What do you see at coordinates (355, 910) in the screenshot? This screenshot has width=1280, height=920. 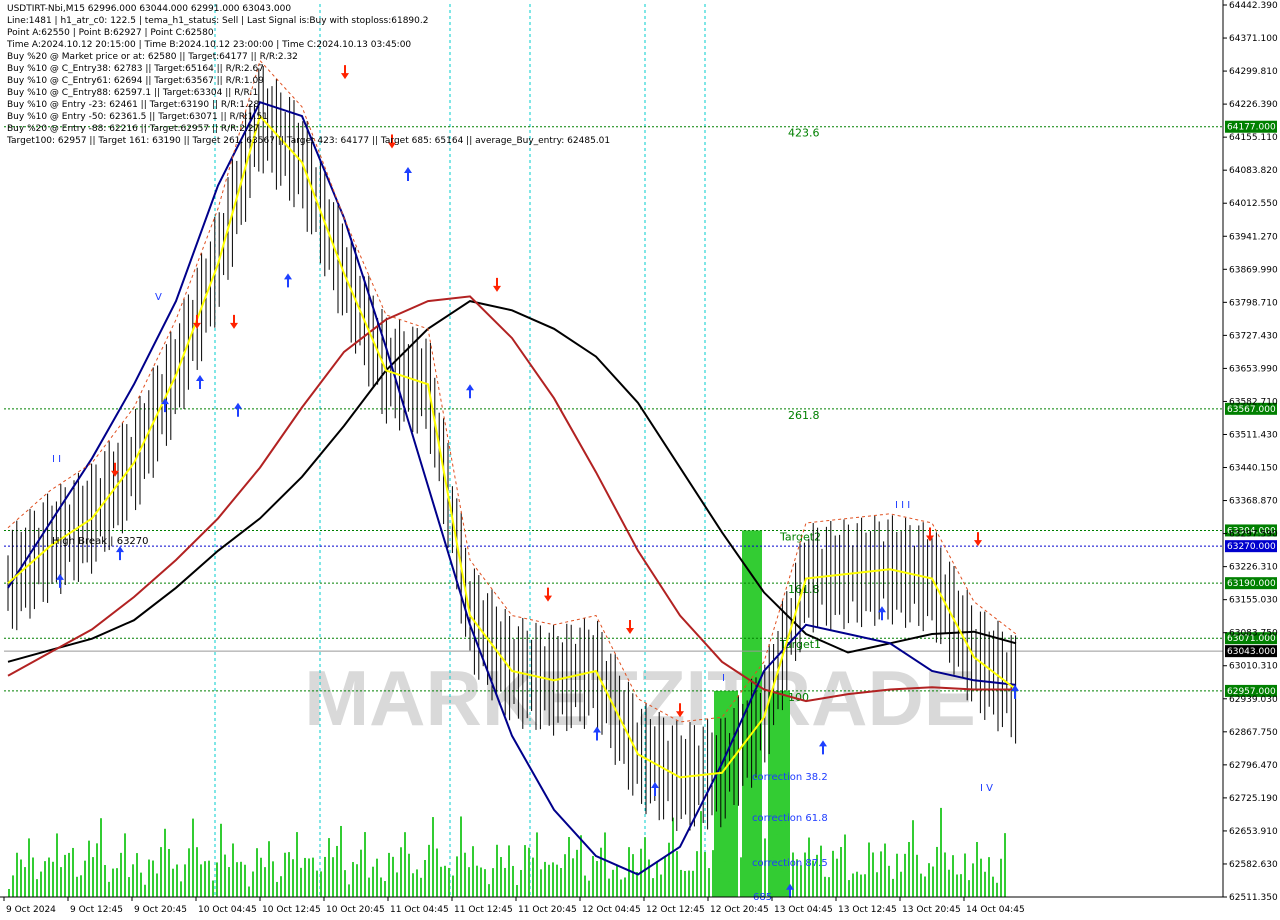 I see `x-tick-label: 10 Oct 20:45` at bounding box center [355, 910].